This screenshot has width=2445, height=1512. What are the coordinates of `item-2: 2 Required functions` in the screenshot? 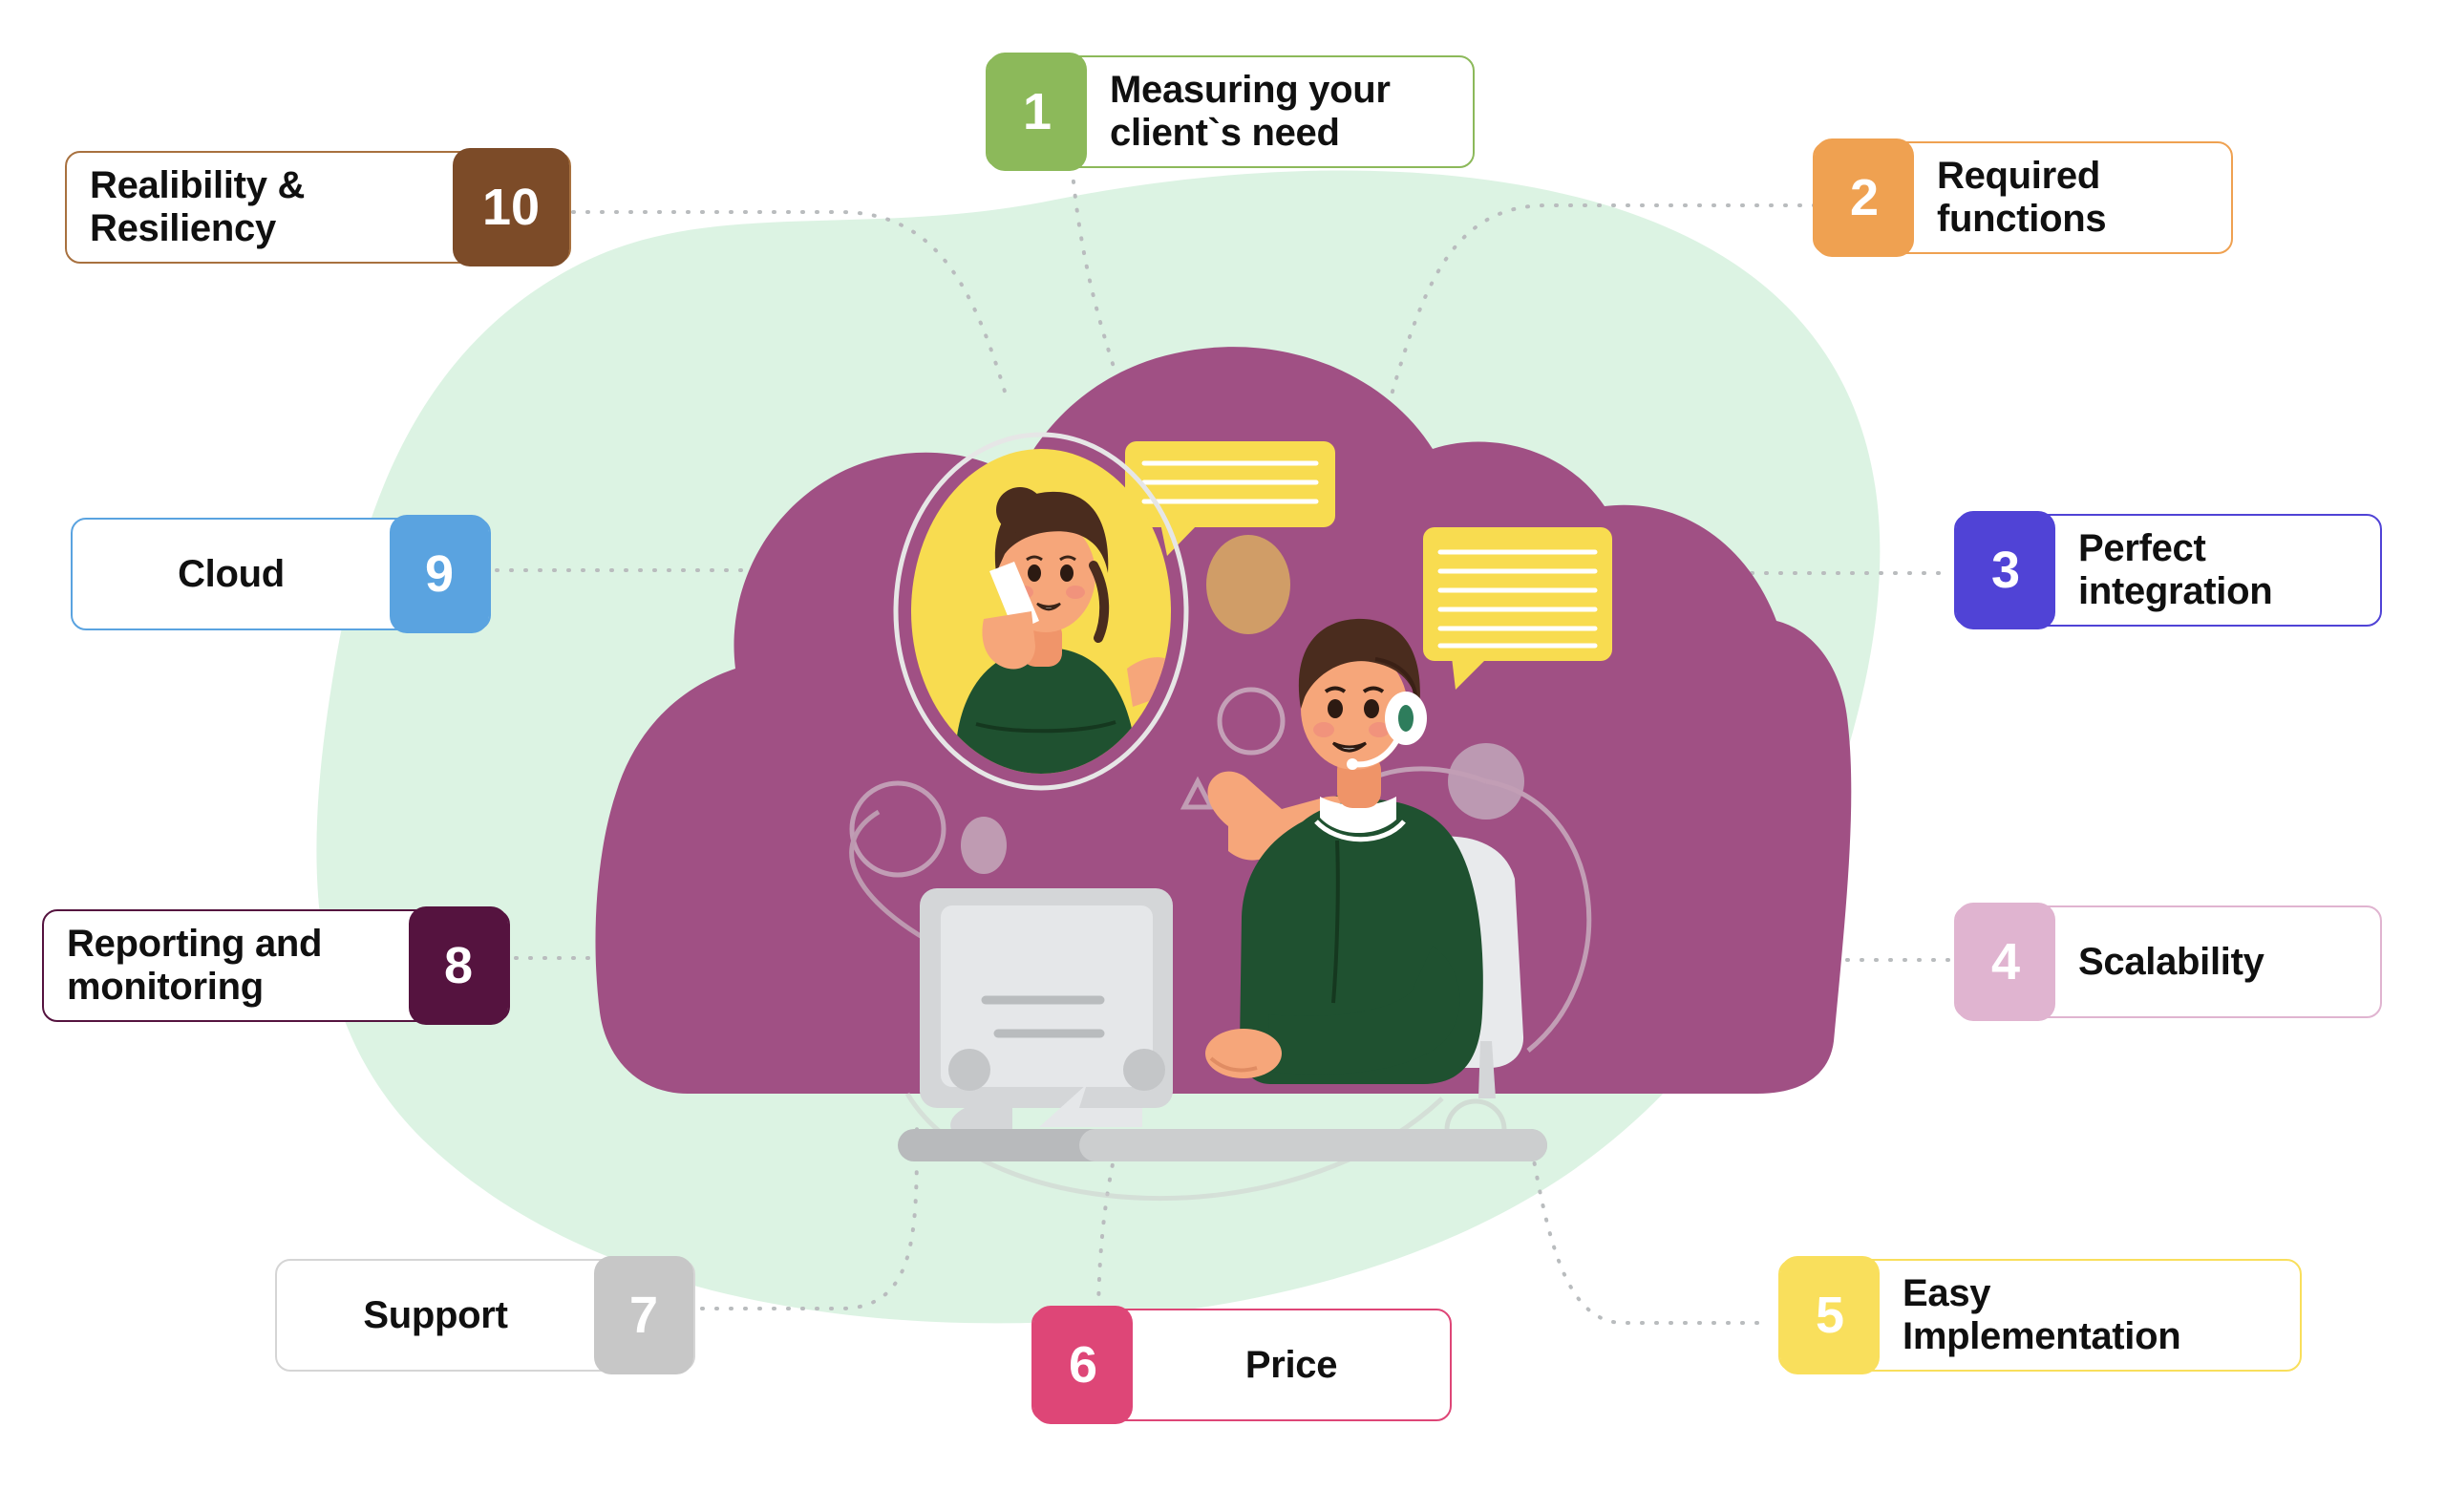 It's located at (2023, 197).